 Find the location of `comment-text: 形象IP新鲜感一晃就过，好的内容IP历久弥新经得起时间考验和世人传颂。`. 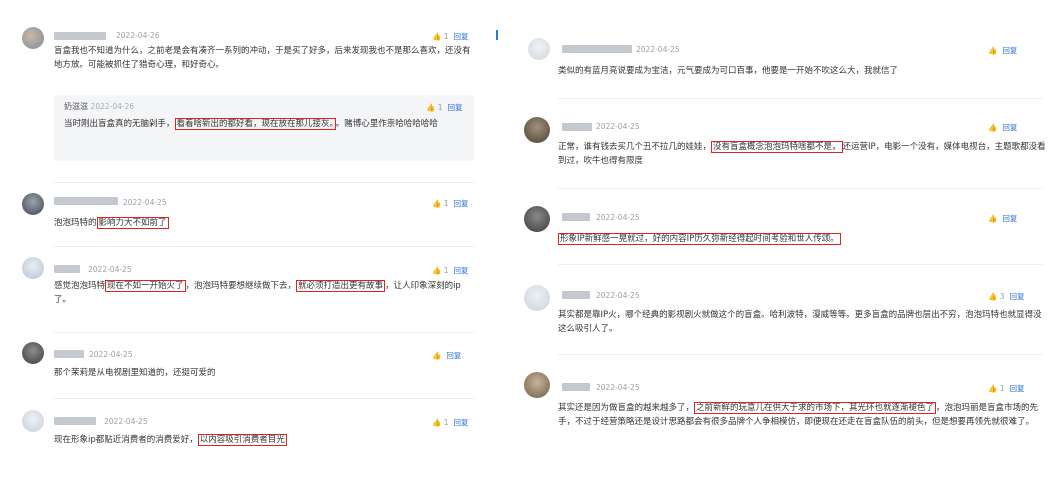

comment-text: 形象IP新鲜感一晃就过，好的内容IP历久弥新经得起时间考验和世人传颂。 is located at coordinates (800, 240).